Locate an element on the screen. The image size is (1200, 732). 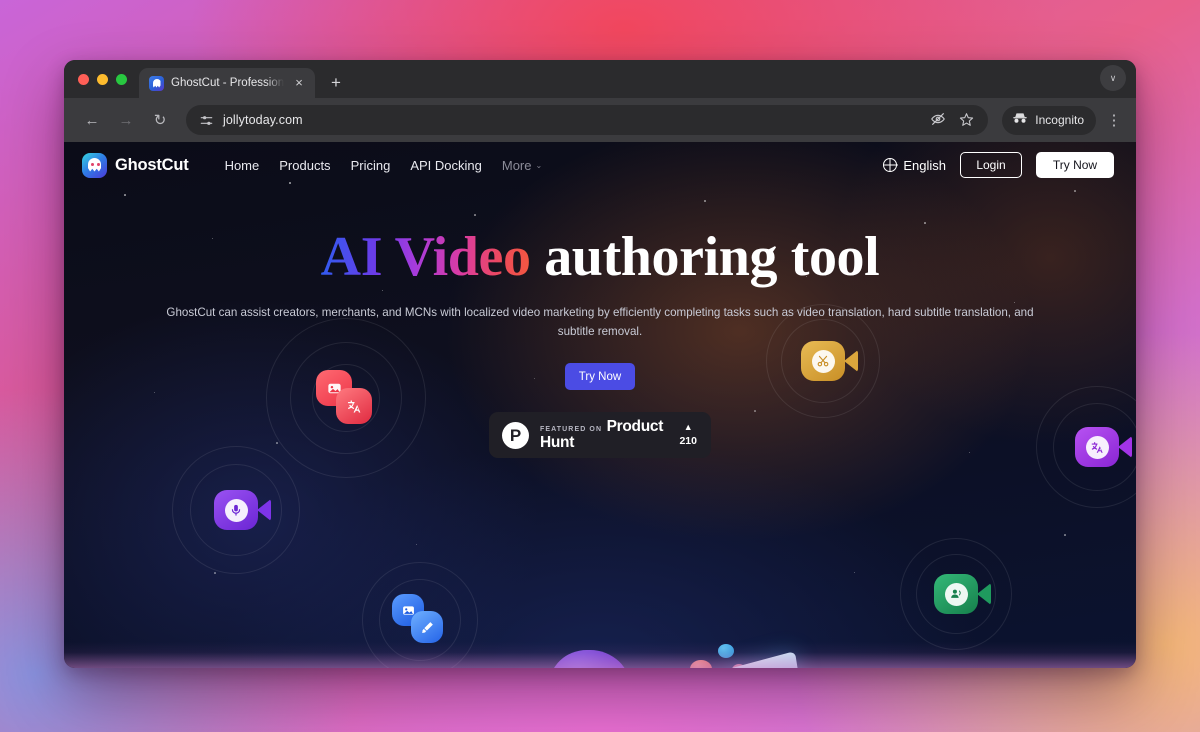
person-speaking-icon is located at coordinates (956, 594).